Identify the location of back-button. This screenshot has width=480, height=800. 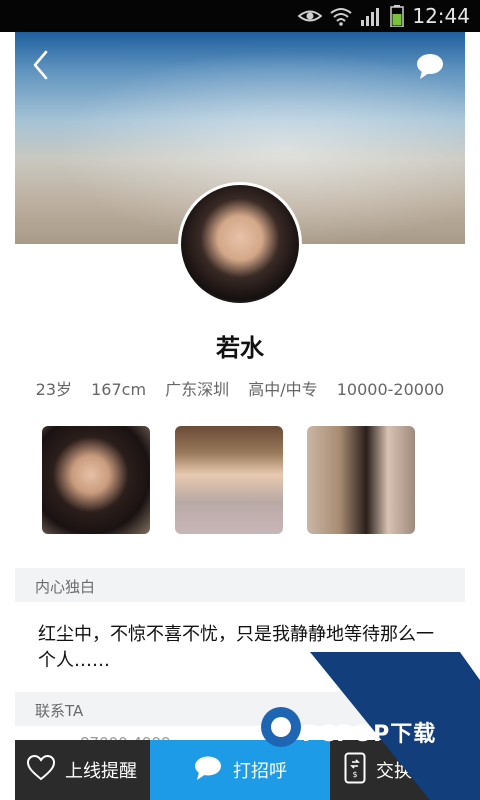
(41, 65).